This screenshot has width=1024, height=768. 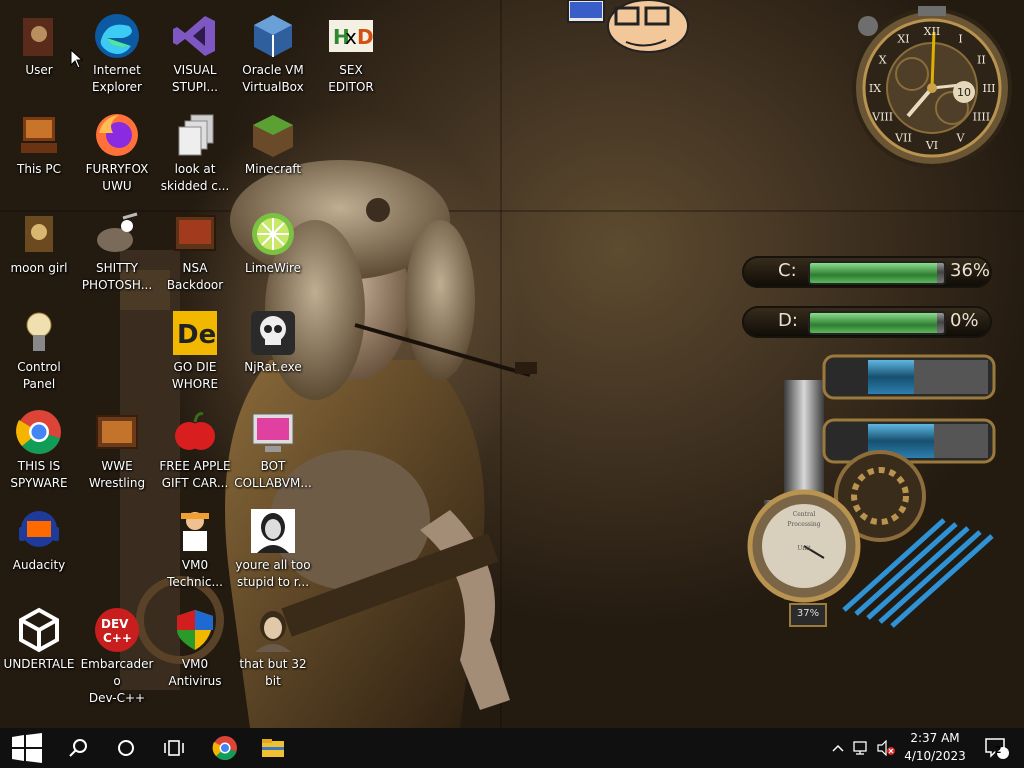 What do you see at coordinates (351, 56) in the screenshot?
I see `desktop-icon-sex: Hx D SEX EDITOR` at bounding box center [351, 56].